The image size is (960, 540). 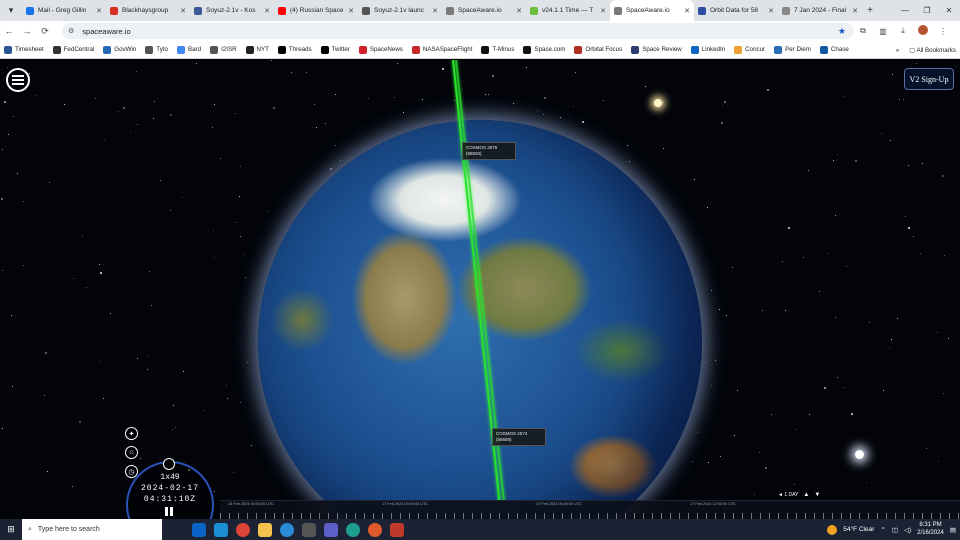 What do you see at coordinates (9, 31) in the screenshot?
I see `back-icon: ←` at bounding box center [9, 31].